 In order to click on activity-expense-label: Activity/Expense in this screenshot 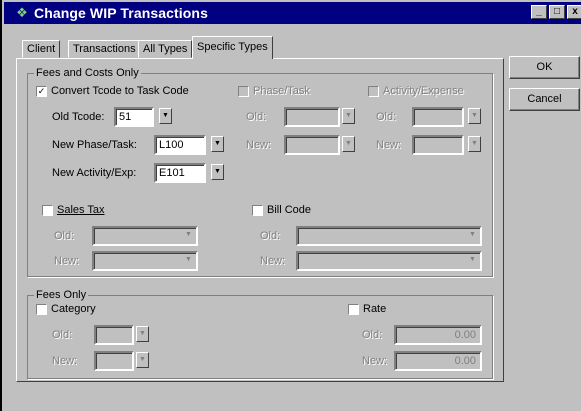, I will do `click(423, 91)`.